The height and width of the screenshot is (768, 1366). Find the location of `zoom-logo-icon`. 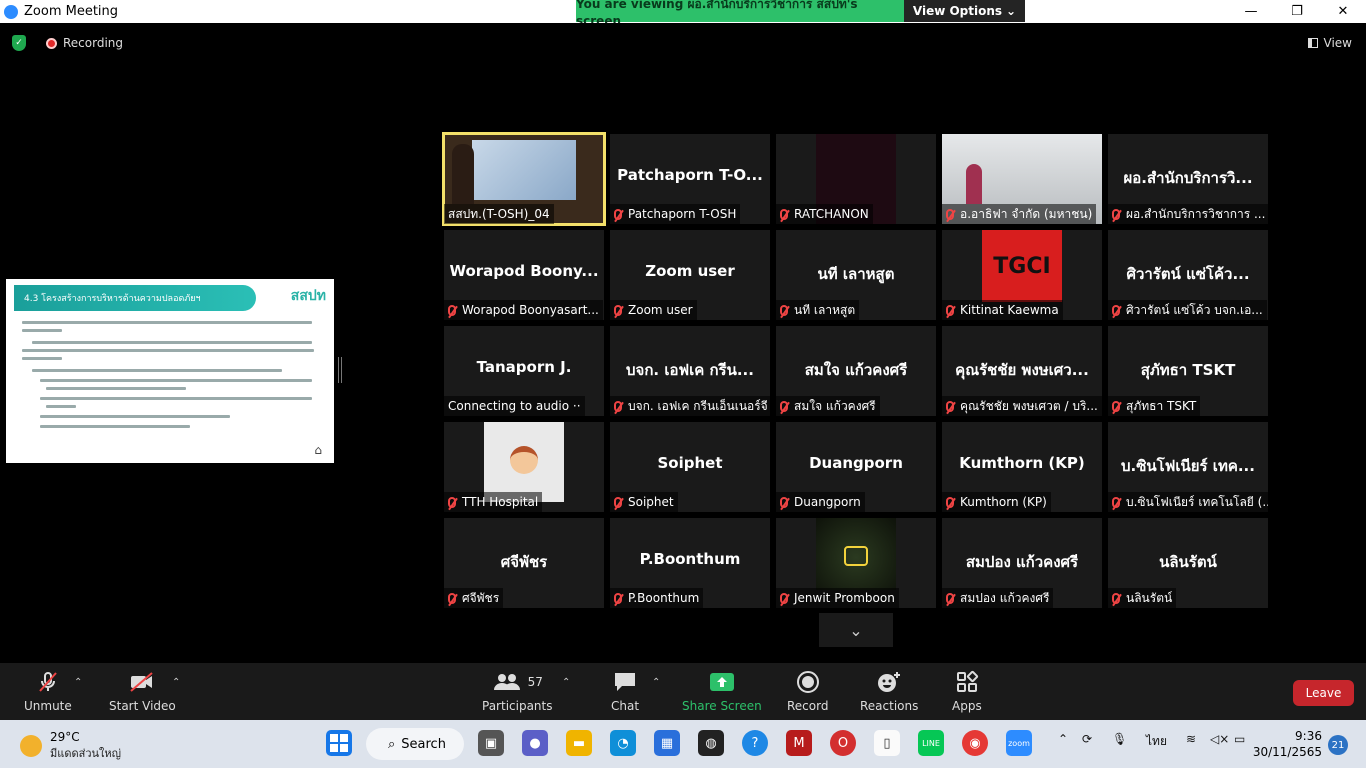

zoom-logo-icon is located at coordinates (11, 11).